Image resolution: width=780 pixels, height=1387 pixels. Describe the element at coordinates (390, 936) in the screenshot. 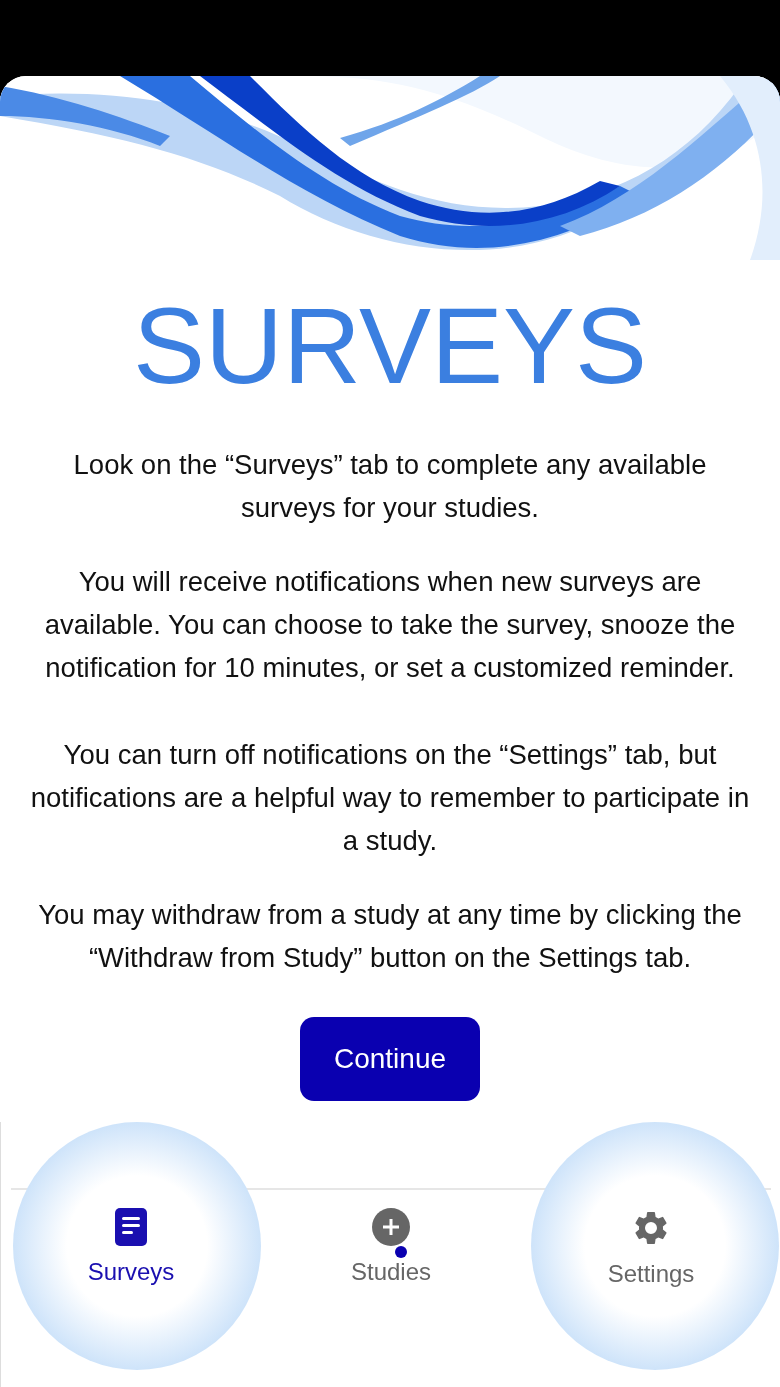

I see `instruction-text: You may withdraw from a study at any time by clicking the “Withdraw from Study” button on the Settings tab.` at that location.